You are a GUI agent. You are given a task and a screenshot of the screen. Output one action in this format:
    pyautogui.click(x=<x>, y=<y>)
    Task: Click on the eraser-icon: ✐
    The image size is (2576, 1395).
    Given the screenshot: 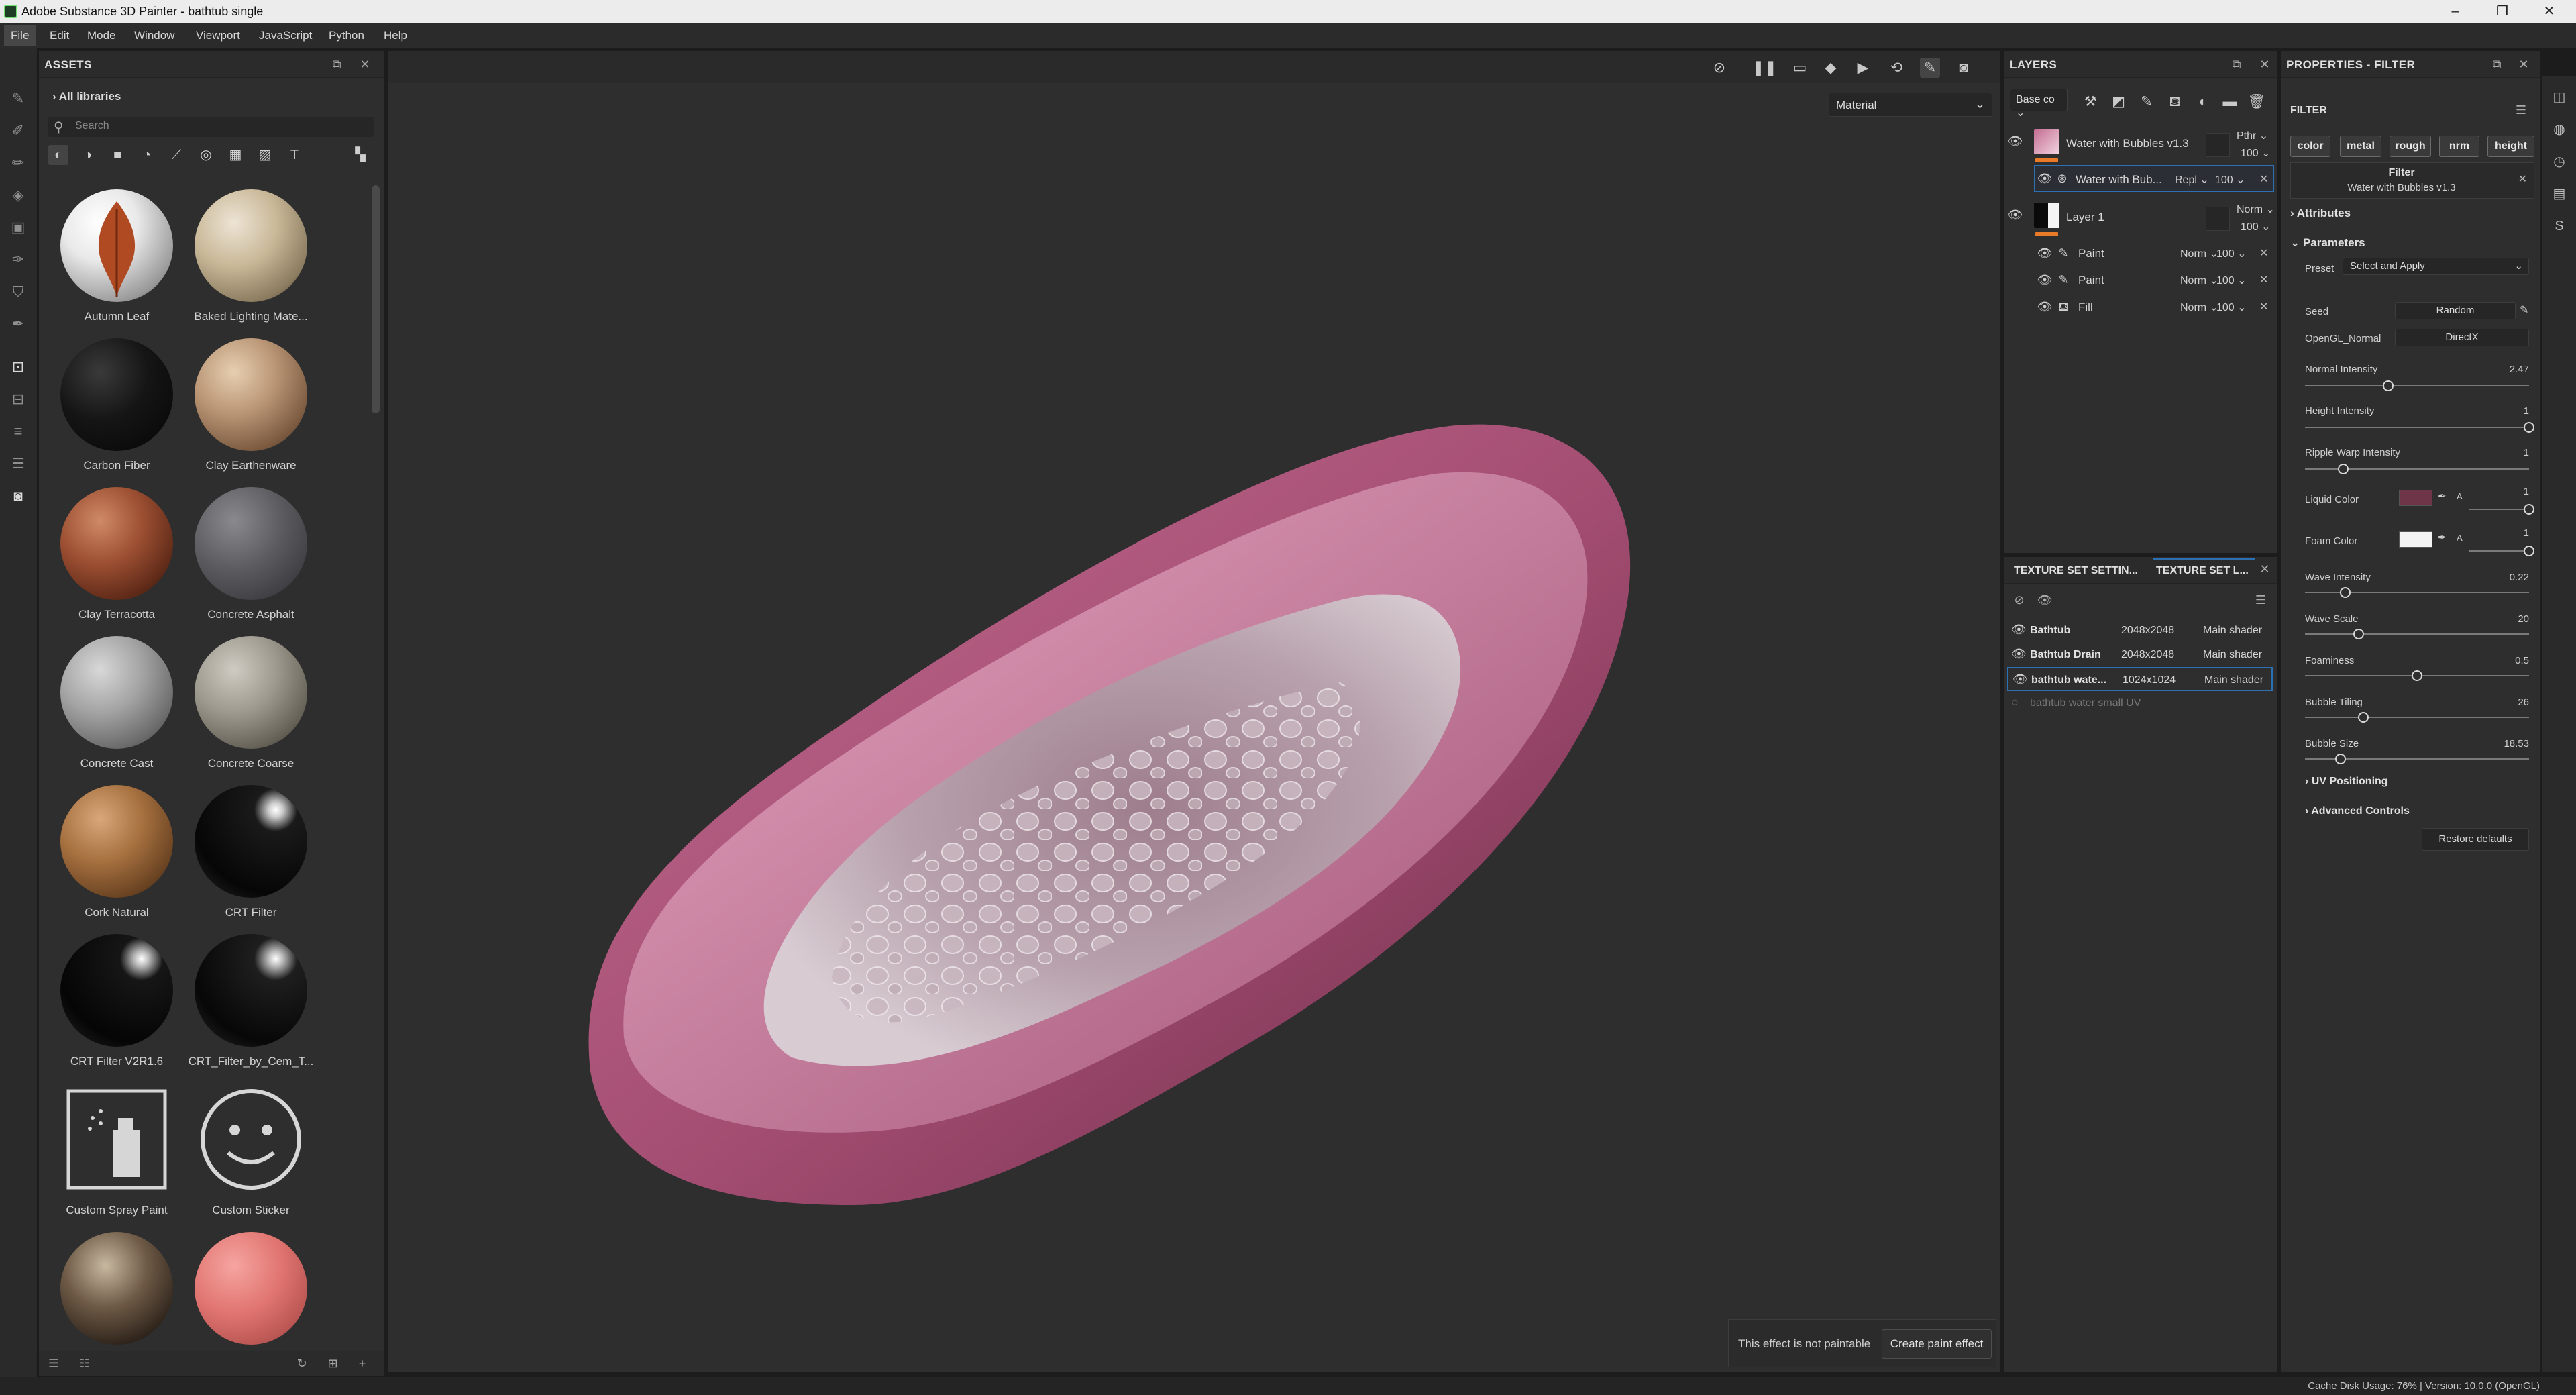 What is the action you would take?
    pyautogui.click(x=18, y=131)
    